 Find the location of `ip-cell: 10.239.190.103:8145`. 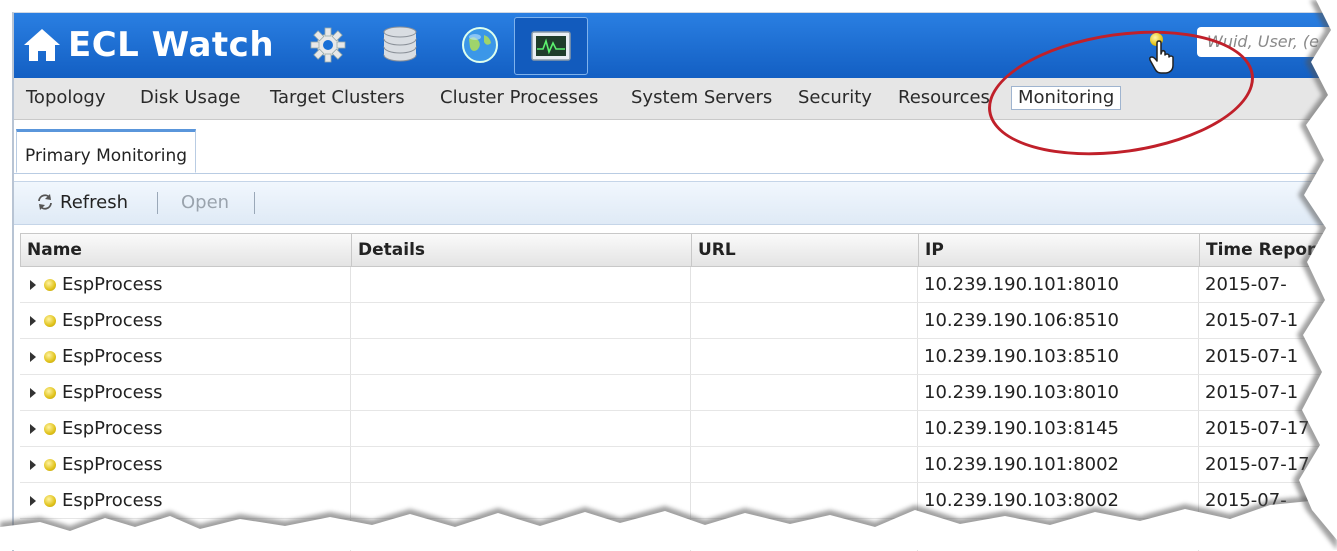

ip-cell: 10.239.190.103:8145 is located at coordinates (1058, 428).